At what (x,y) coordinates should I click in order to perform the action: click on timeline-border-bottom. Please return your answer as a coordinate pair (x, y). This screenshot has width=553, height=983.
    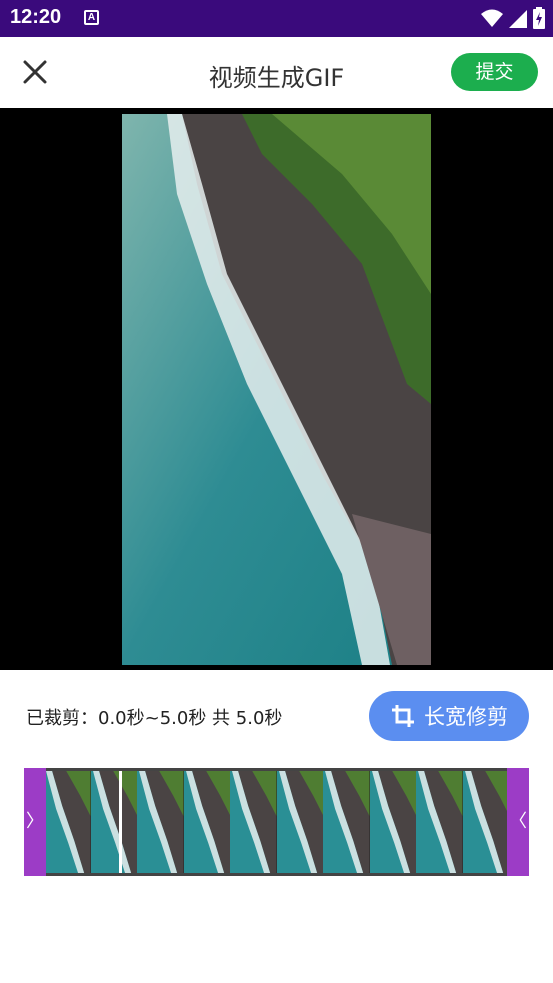
    Looking at the image, I should click on (276, 874).